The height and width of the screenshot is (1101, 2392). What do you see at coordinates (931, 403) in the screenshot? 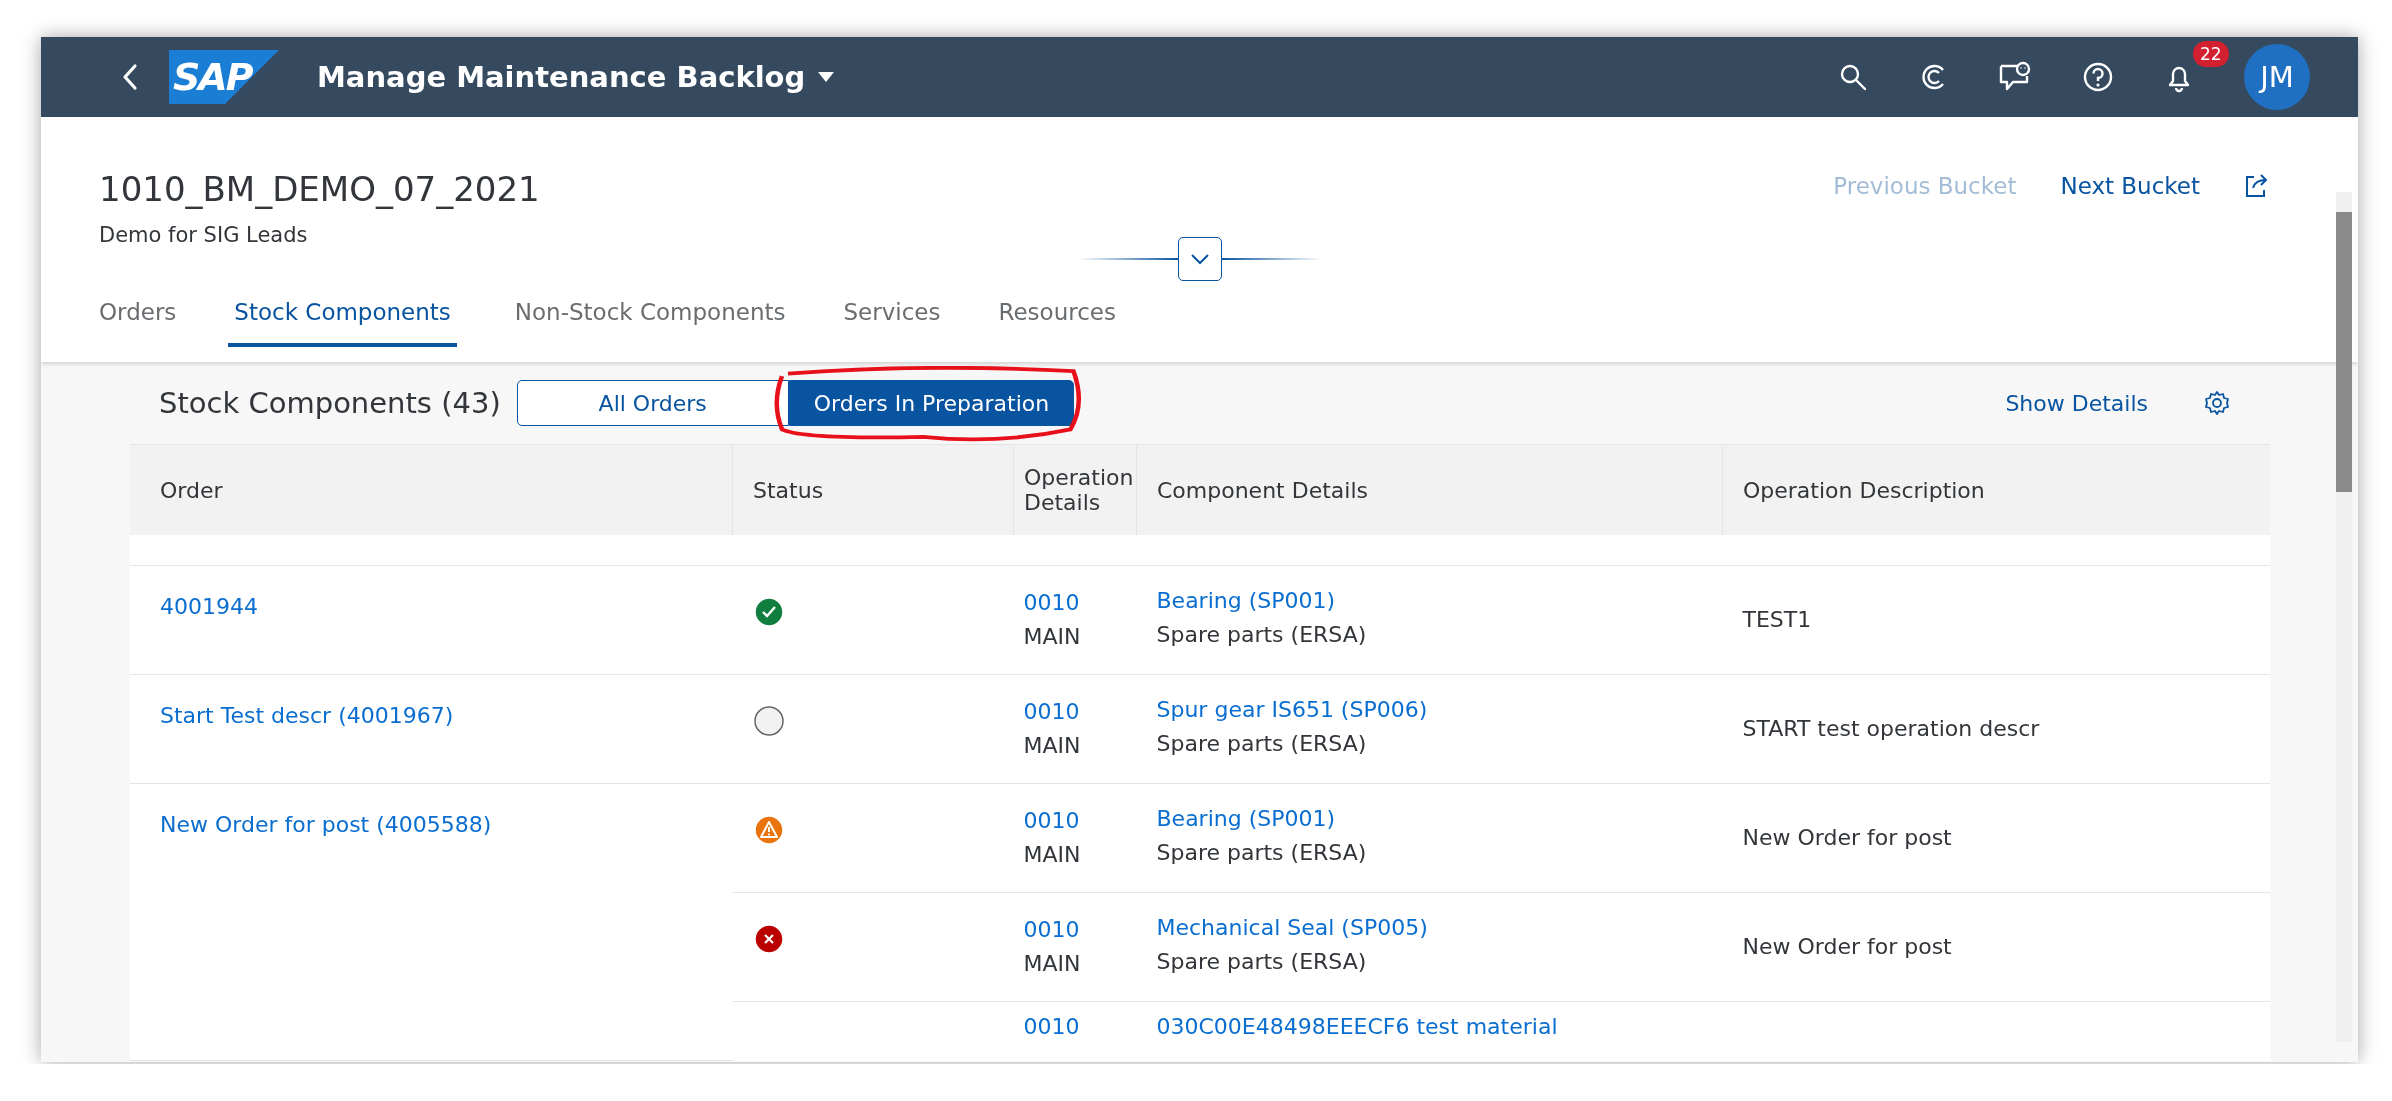
I see `segment-button: Orders In Preparation` at bounding box center [931, 403].